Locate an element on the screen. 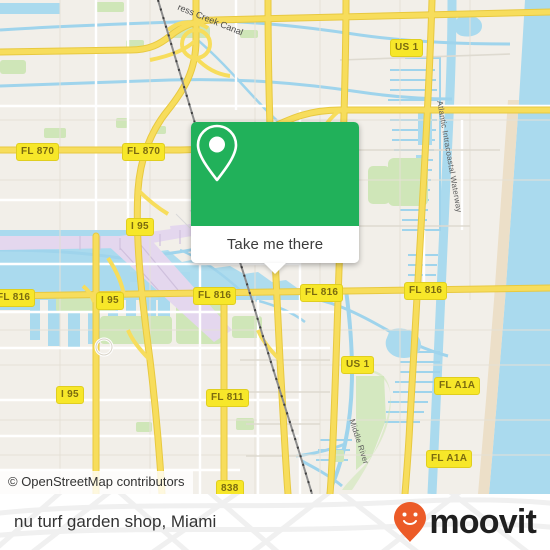 The height and width of the screenshot is (550, 550). moovit-wordmark: moovit is located at coordinates (482, 522).